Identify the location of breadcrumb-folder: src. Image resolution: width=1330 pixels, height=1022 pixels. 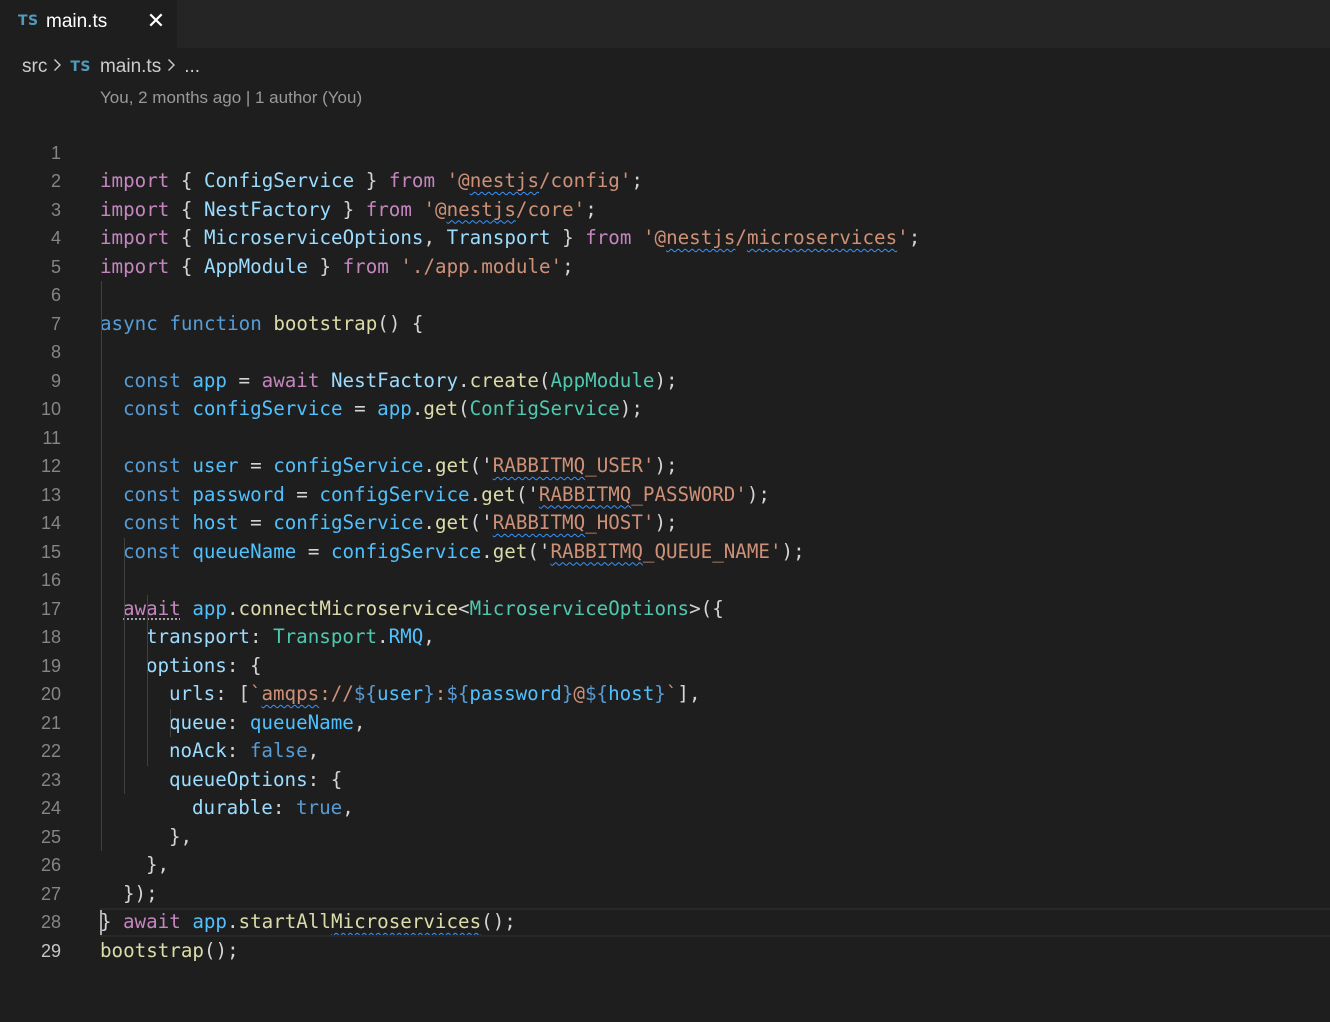
(34, 67).